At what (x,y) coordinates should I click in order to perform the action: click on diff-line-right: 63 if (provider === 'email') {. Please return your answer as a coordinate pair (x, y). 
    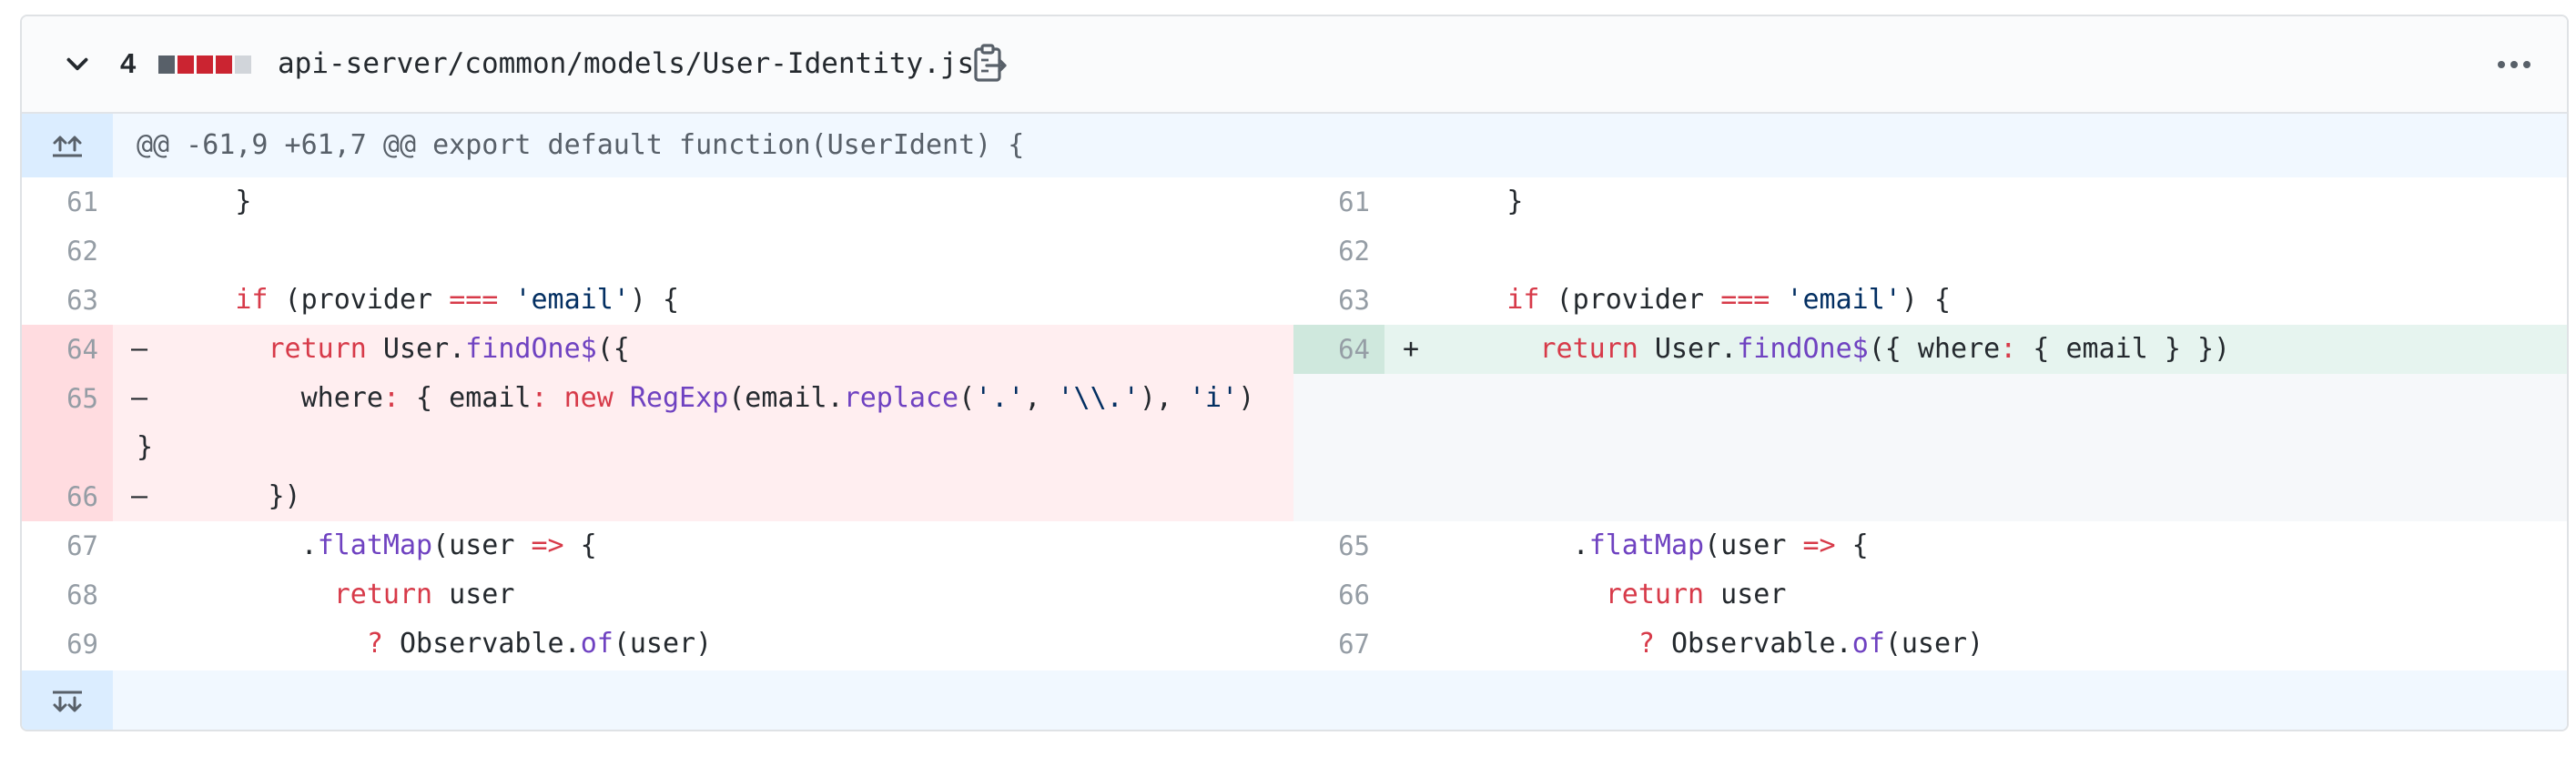
    Looking at the image, I should click on (1930, 301).